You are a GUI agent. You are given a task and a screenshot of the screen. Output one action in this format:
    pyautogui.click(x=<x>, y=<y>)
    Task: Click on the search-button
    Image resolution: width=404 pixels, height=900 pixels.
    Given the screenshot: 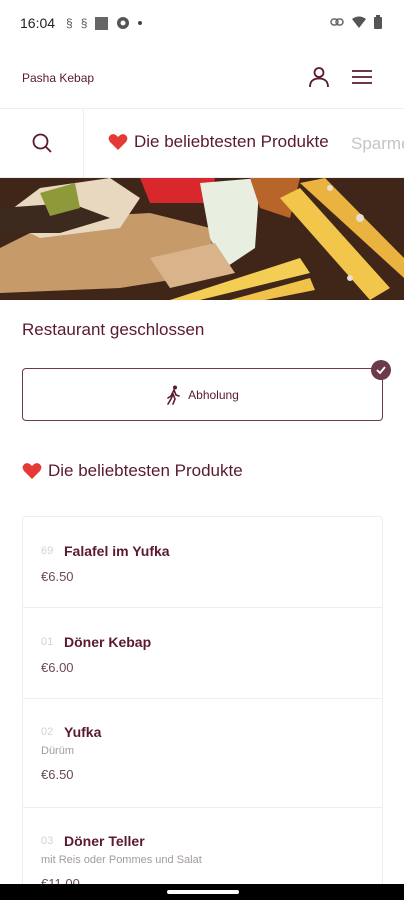 What is the action you would take?
    pyautogui.click(x=42, y=143)
    